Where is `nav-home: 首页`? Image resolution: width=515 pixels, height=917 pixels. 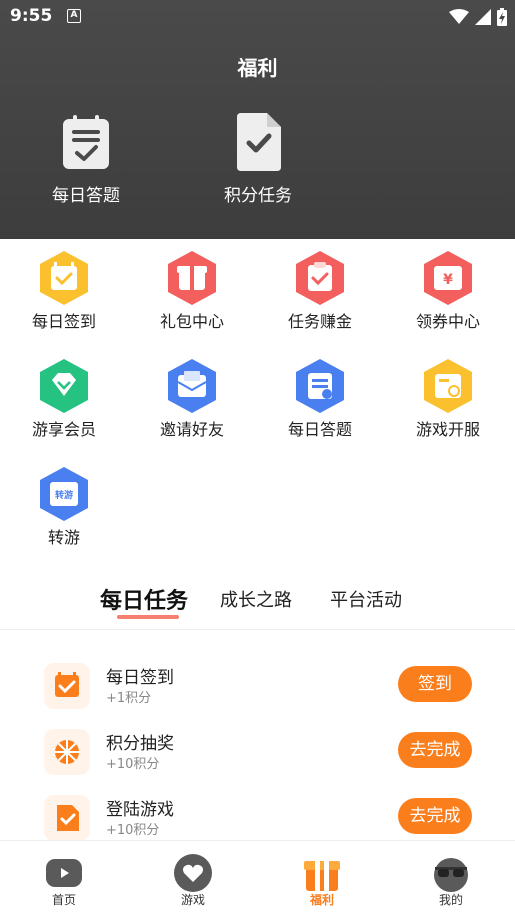
nav-home: 首页 is located at coordinates (64, 880).